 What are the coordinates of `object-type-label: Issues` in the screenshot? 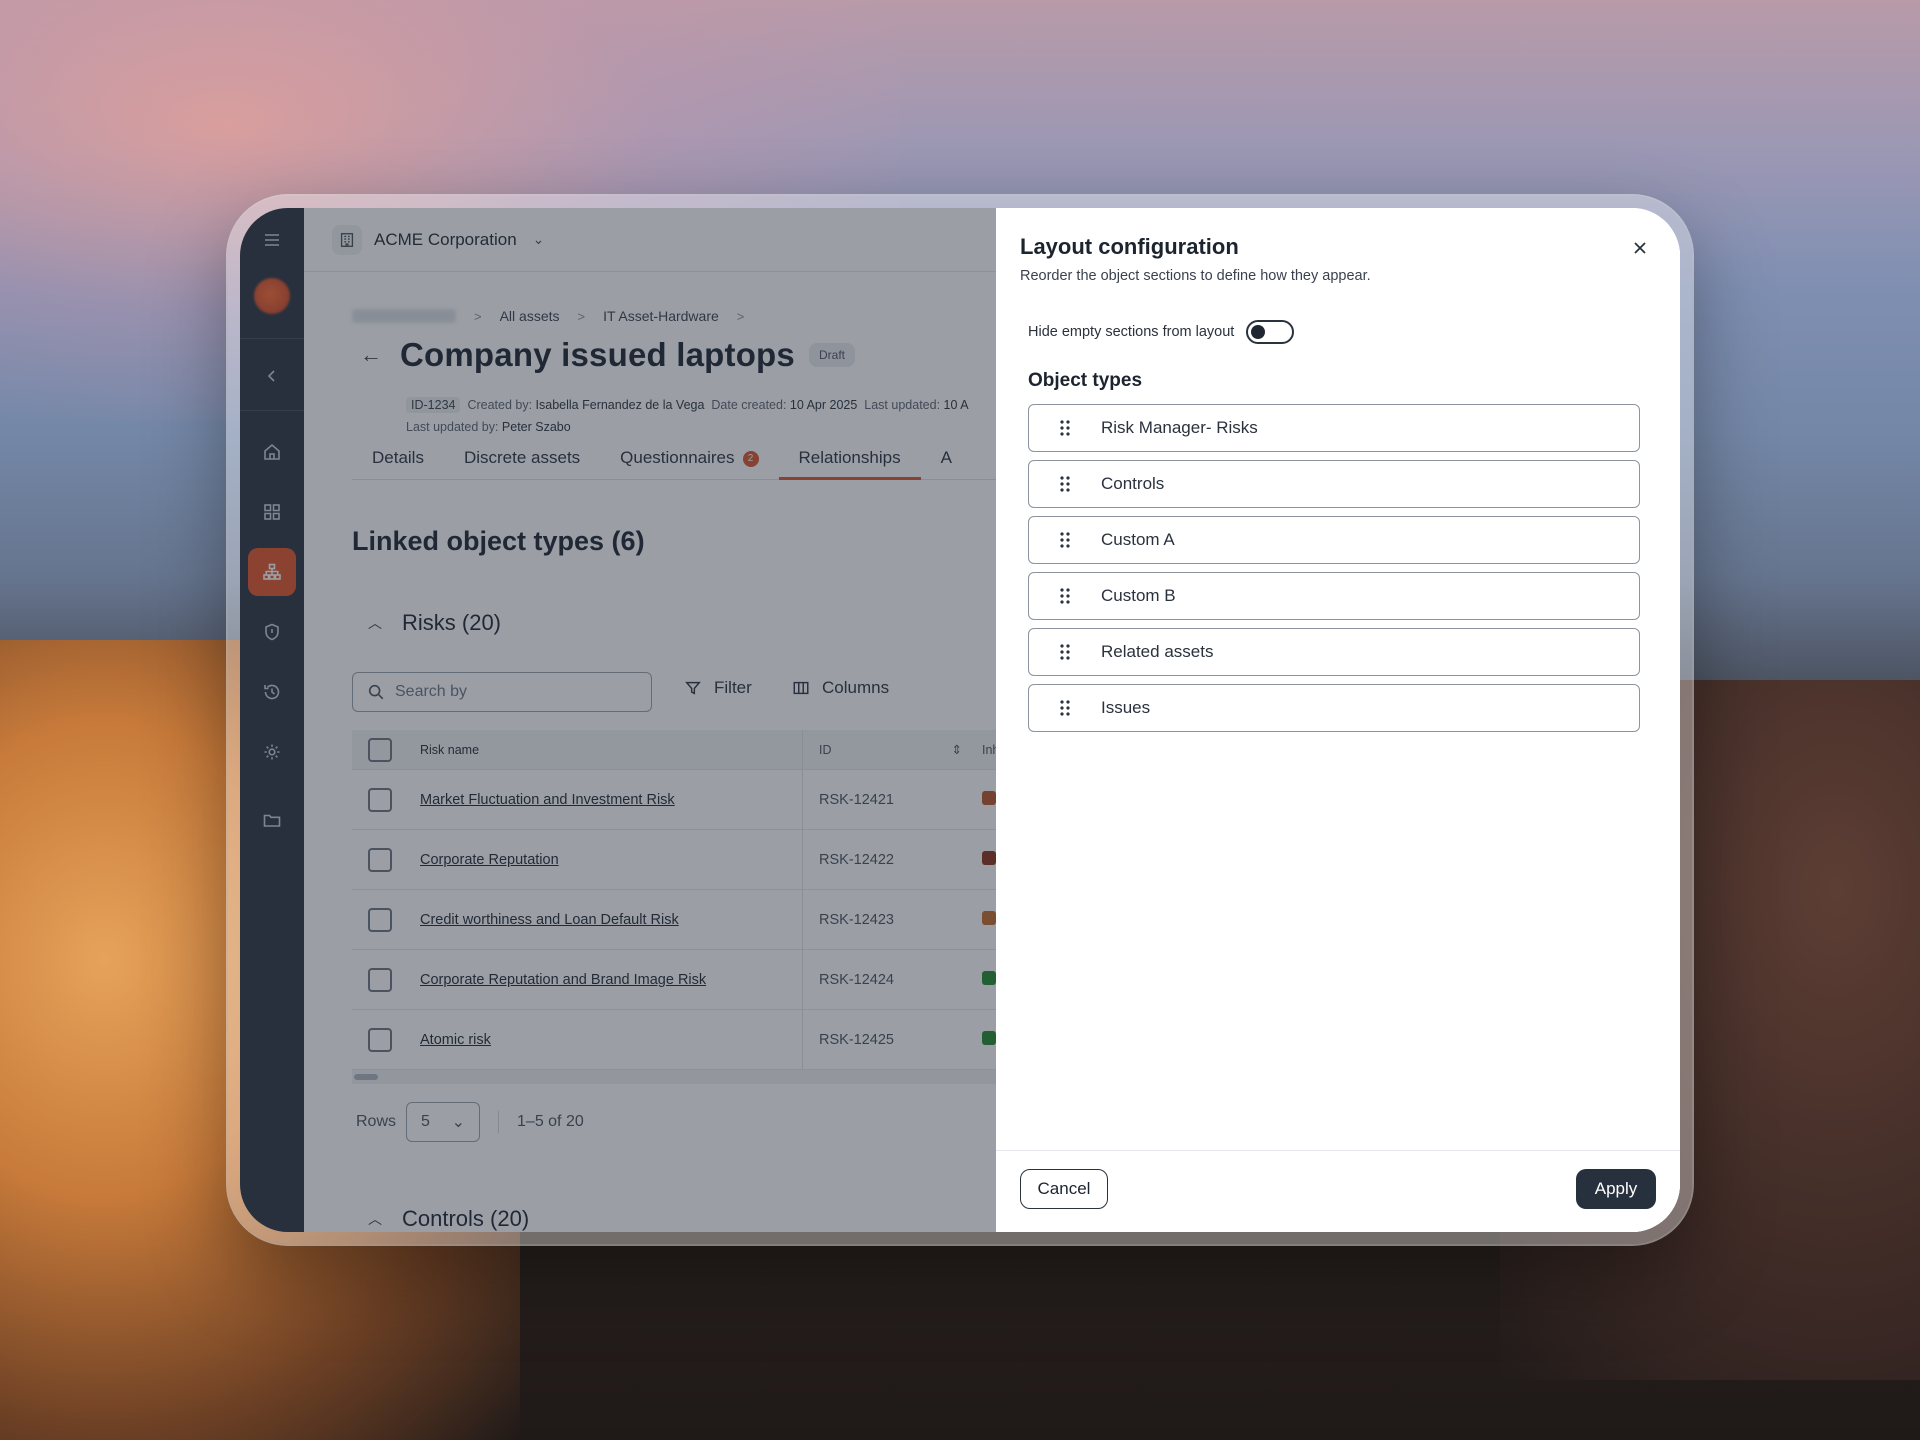 It's located at (1126, 707).